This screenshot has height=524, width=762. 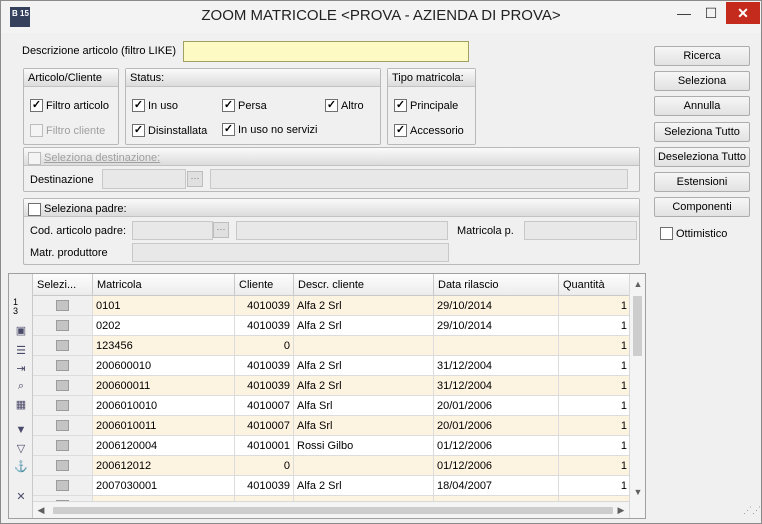 I want to click on column-header-quantita: Quantità, so click(x=595, y=285).